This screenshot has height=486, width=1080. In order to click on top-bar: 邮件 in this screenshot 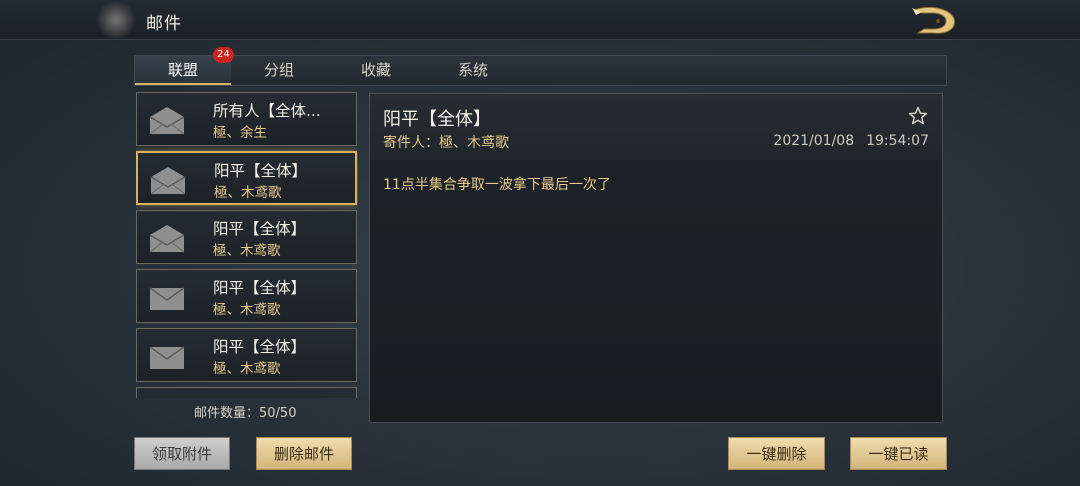, I will do `click(540, 20)`.